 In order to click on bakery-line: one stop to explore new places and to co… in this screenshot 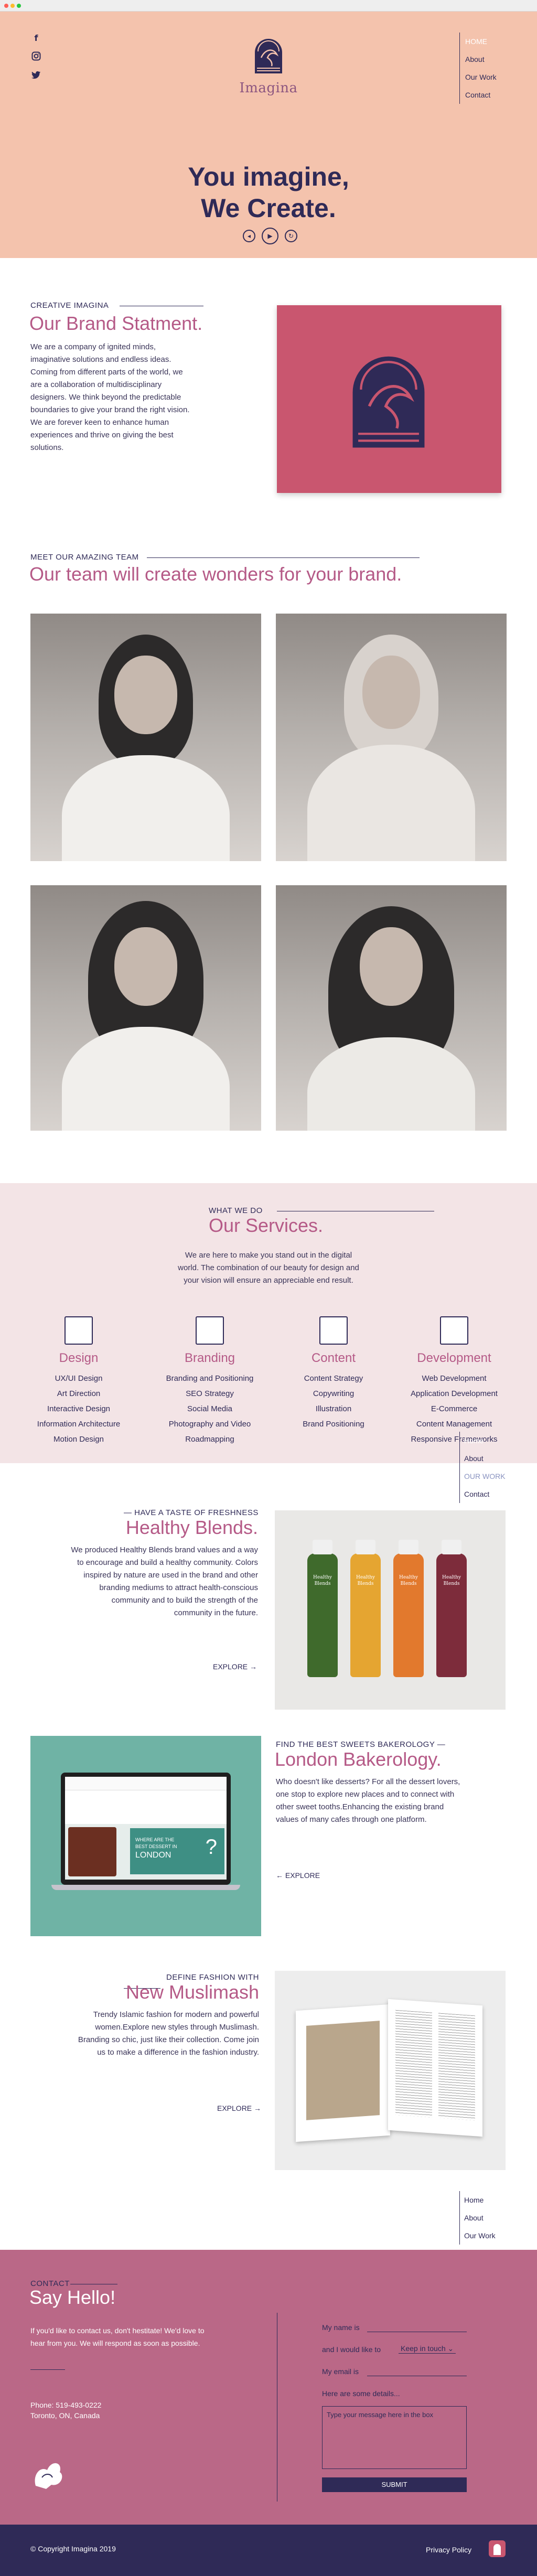, I will do `click(365, 1794)`.